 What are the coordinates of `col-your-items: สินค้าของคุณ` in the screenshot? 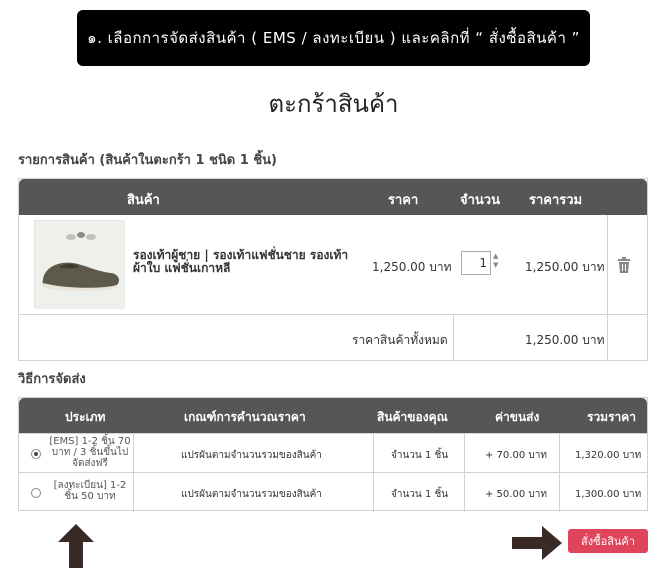 It's located at (412, 417).